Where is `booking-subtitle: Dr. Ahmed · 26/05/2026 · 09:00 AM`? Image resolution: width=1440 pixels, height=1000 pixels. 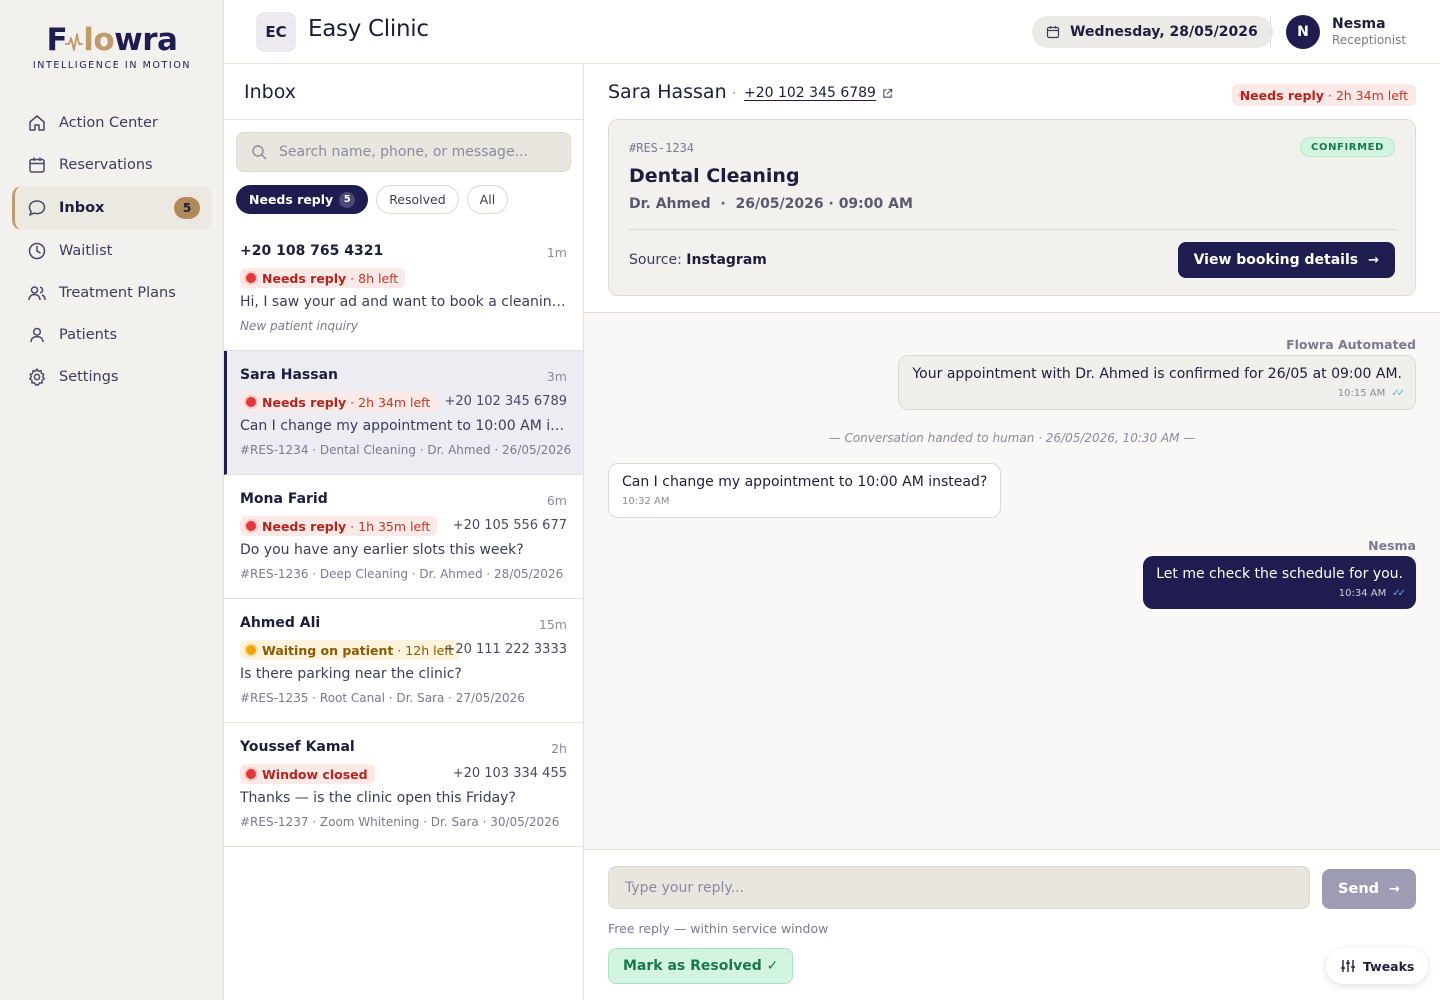
booking-subtitle: Dr. Ahmed · 26/05/2026 · 09:00 AM is located at coordinates (771, 204).